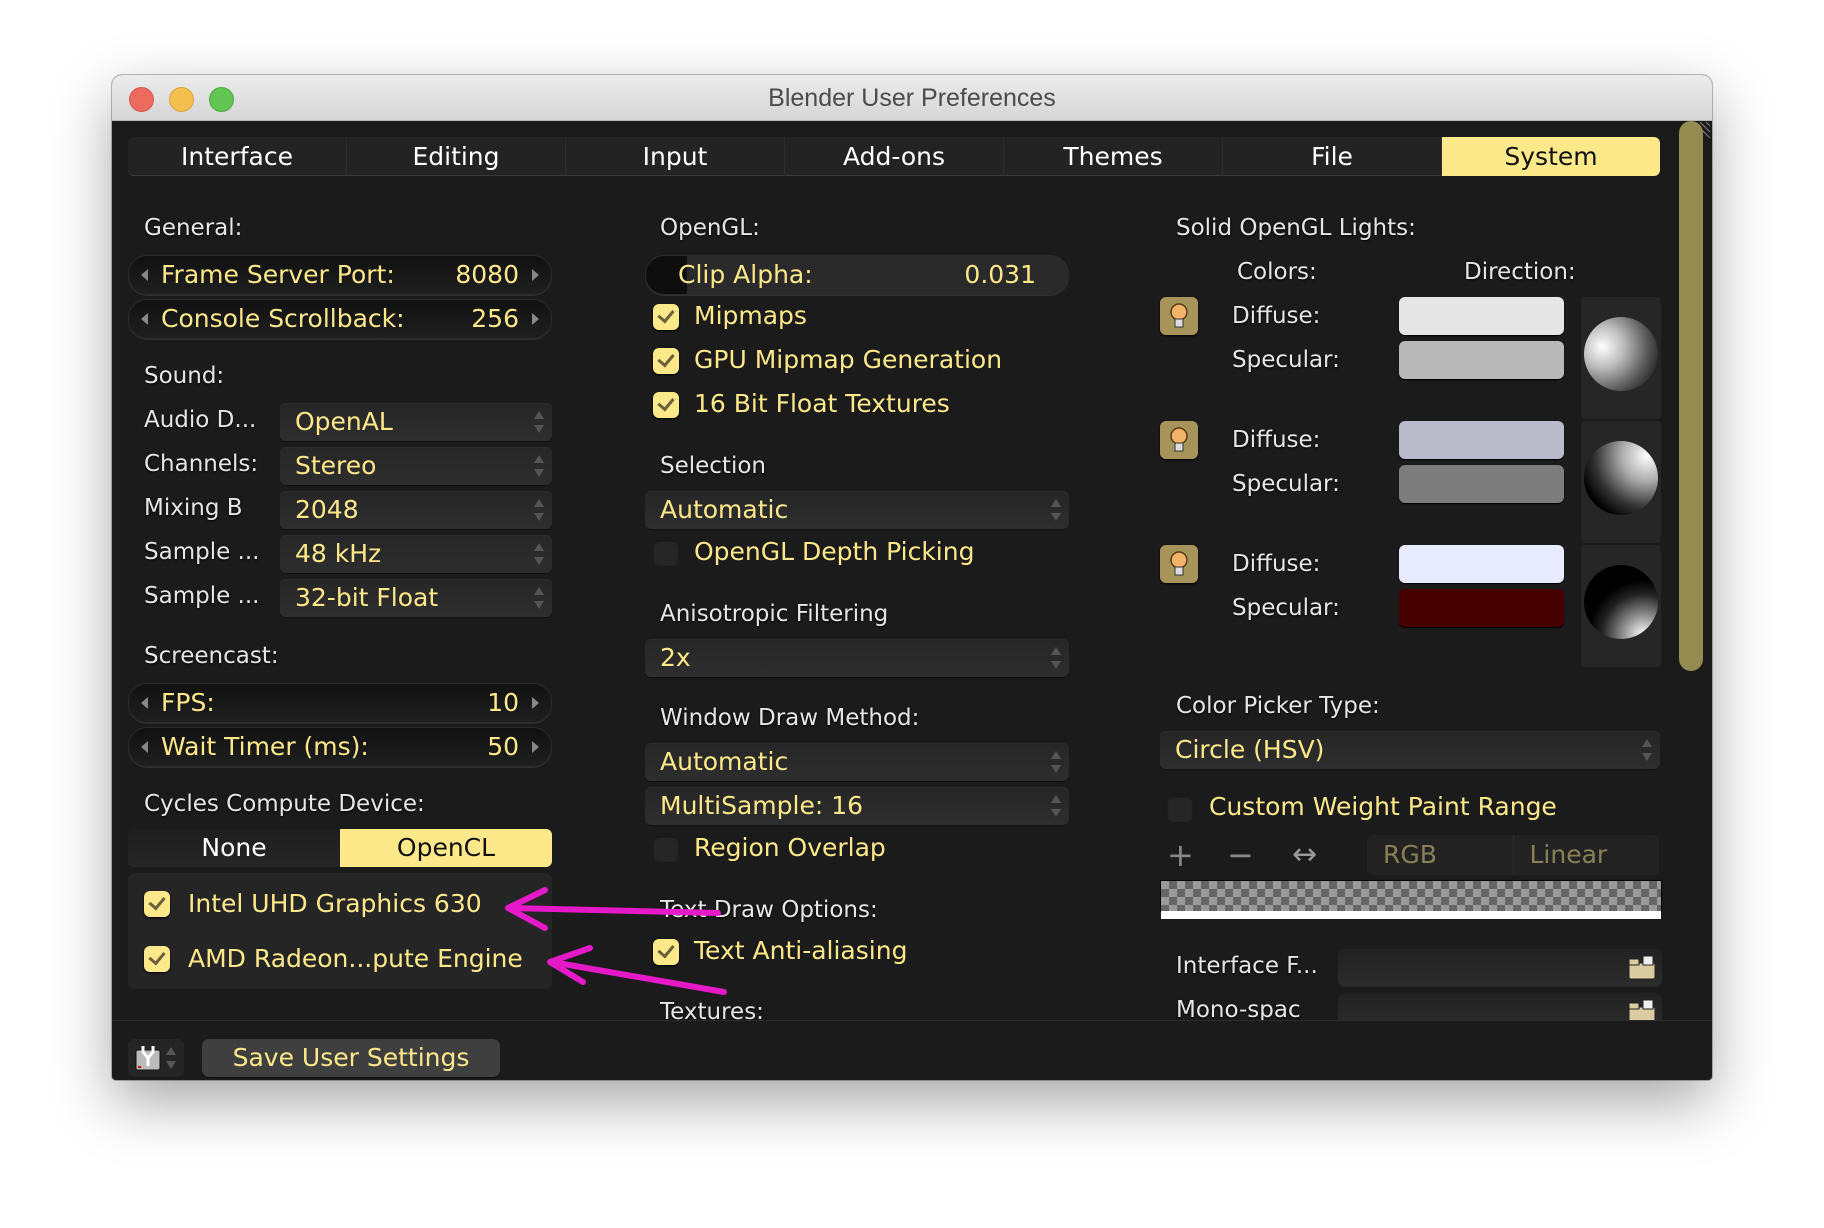 The image size is (1824, 1228). What do you see at coordinates (616, 941) in the screenshot?
I see `annotation-overlay` at bounding box center [616, 941].